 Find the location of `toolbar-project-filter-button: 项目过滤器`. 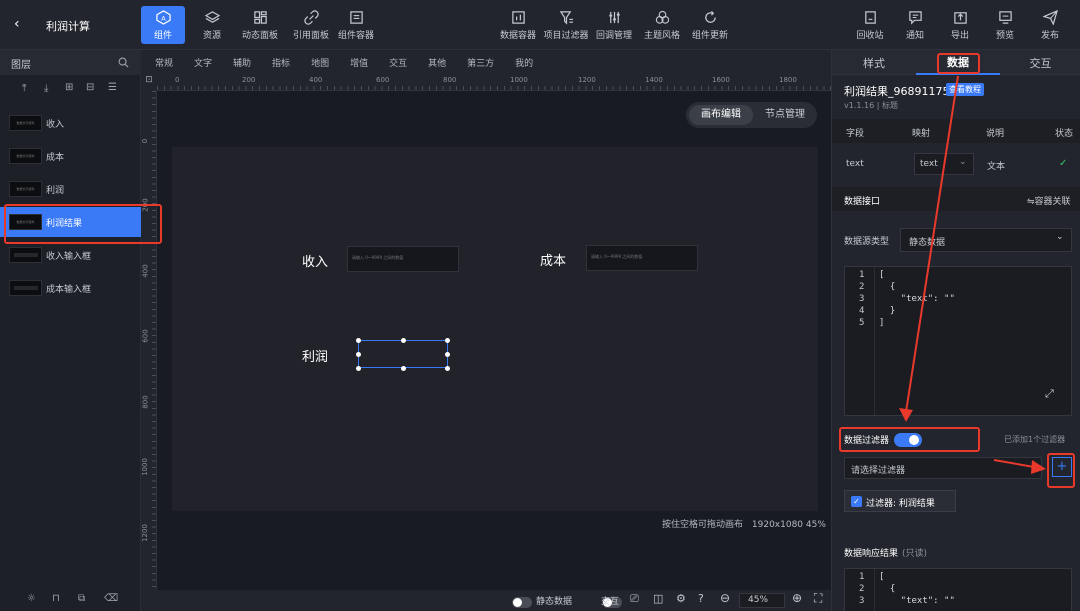

toolbar-project-filter-button: 项目过滤器 is located at coordinates (566, 25).